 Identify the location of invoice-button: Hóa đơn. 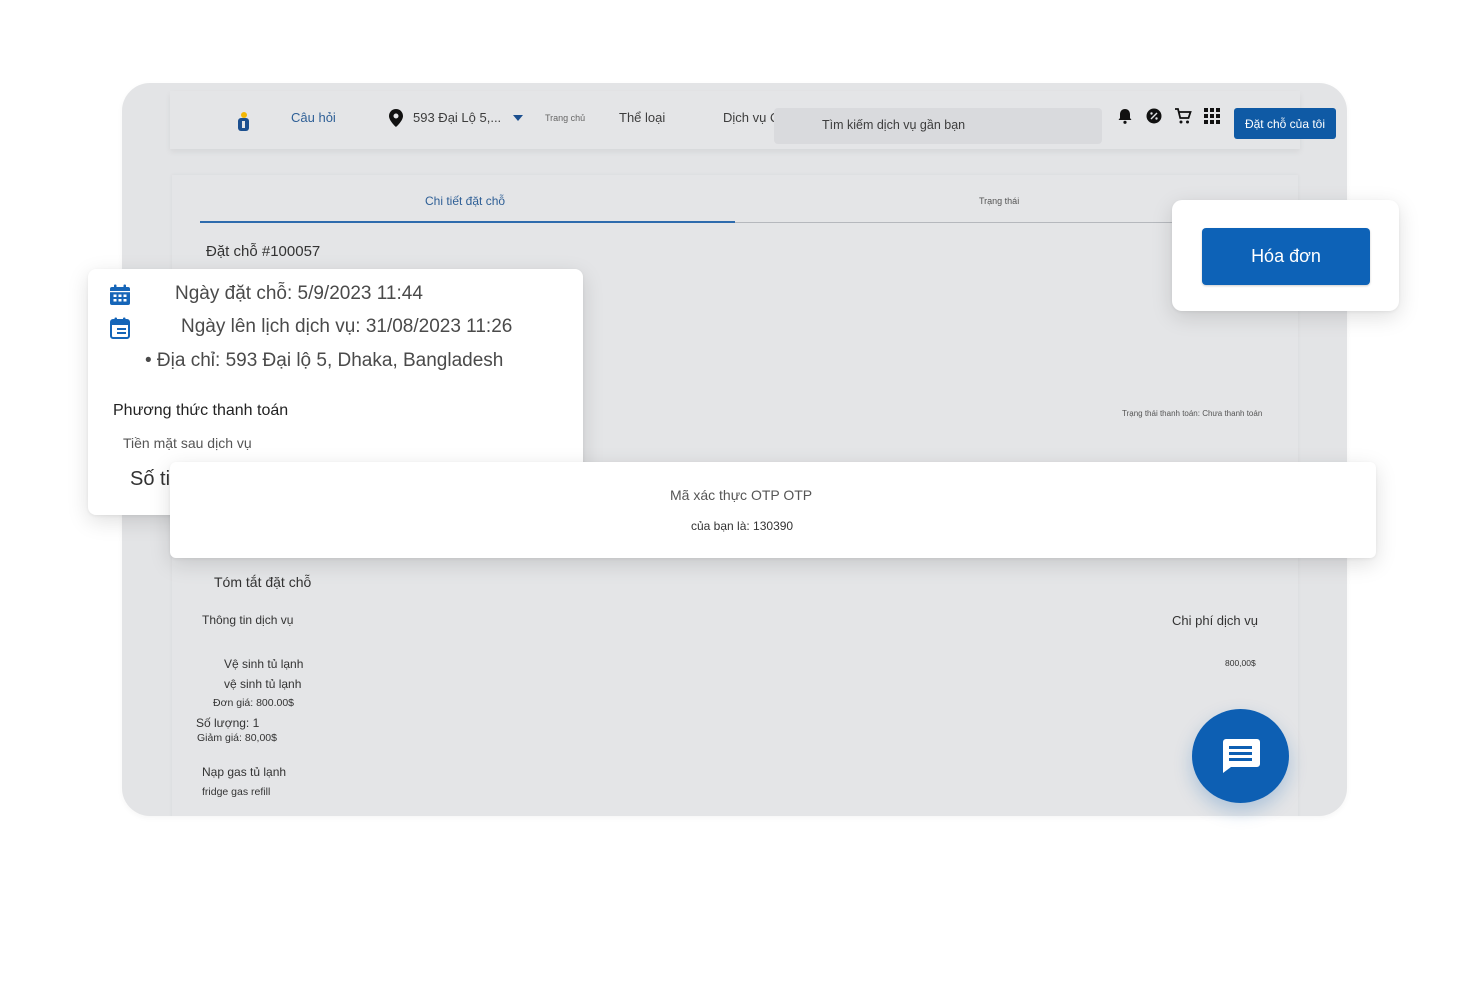
(1286, 256).